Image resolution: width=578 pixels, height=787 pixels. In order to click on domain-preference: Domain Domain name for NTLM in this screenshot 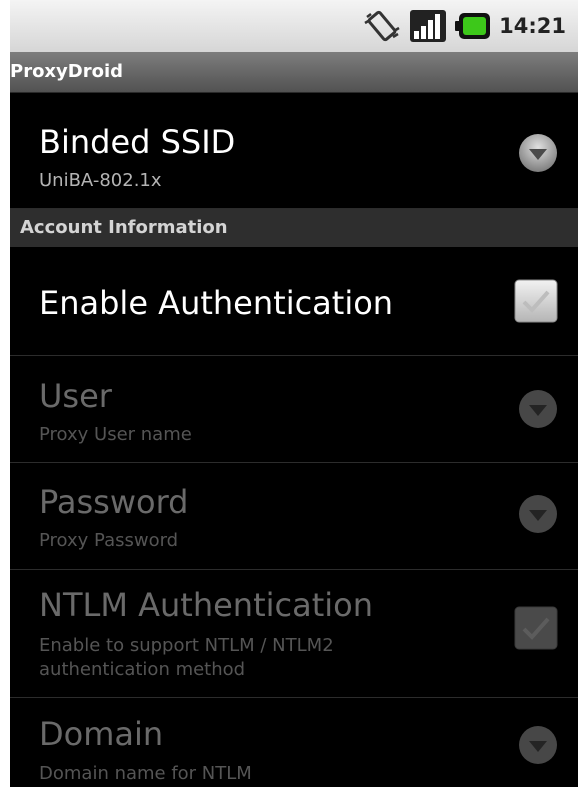, I will do `click(294, 742)`.